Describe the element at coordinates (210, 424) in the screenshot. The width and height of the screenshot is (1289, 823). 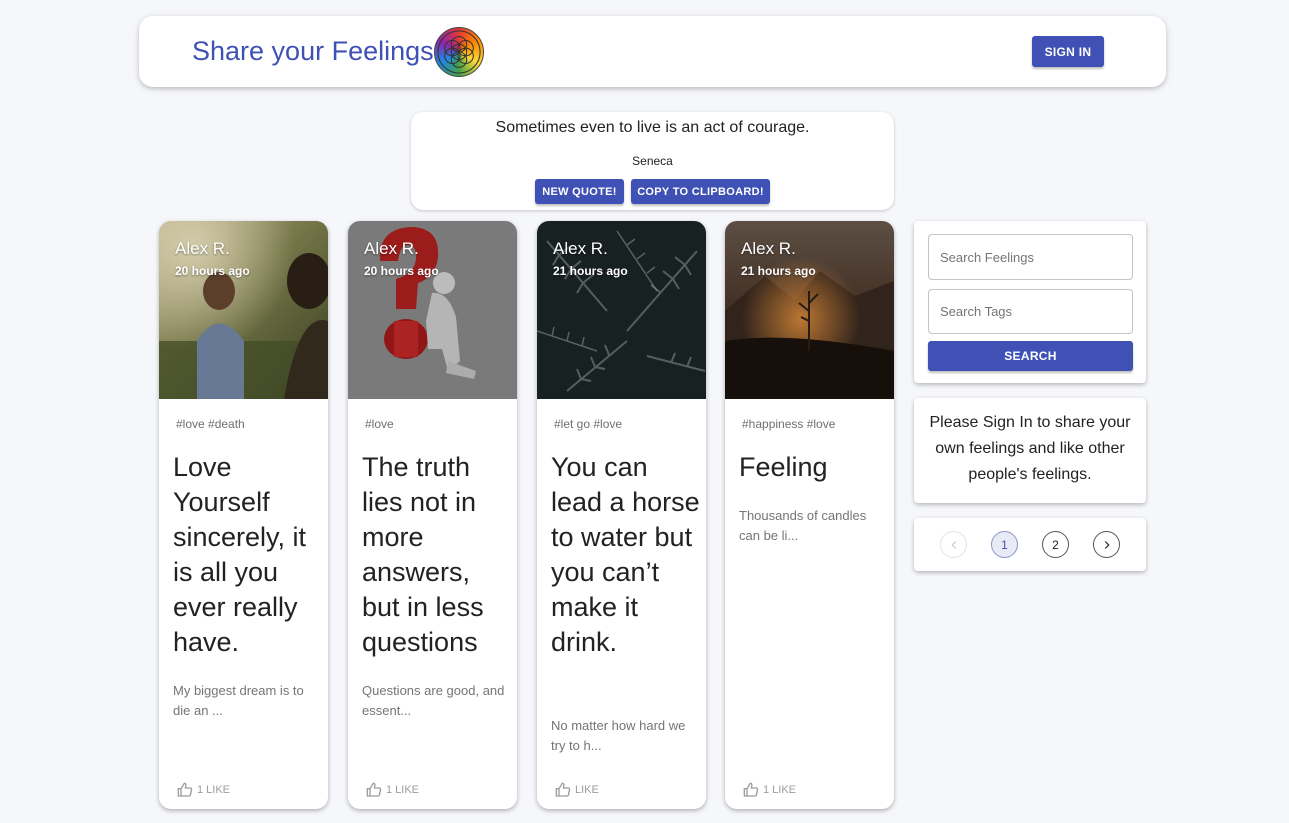
I see `card-tags: #love #death` at that location.